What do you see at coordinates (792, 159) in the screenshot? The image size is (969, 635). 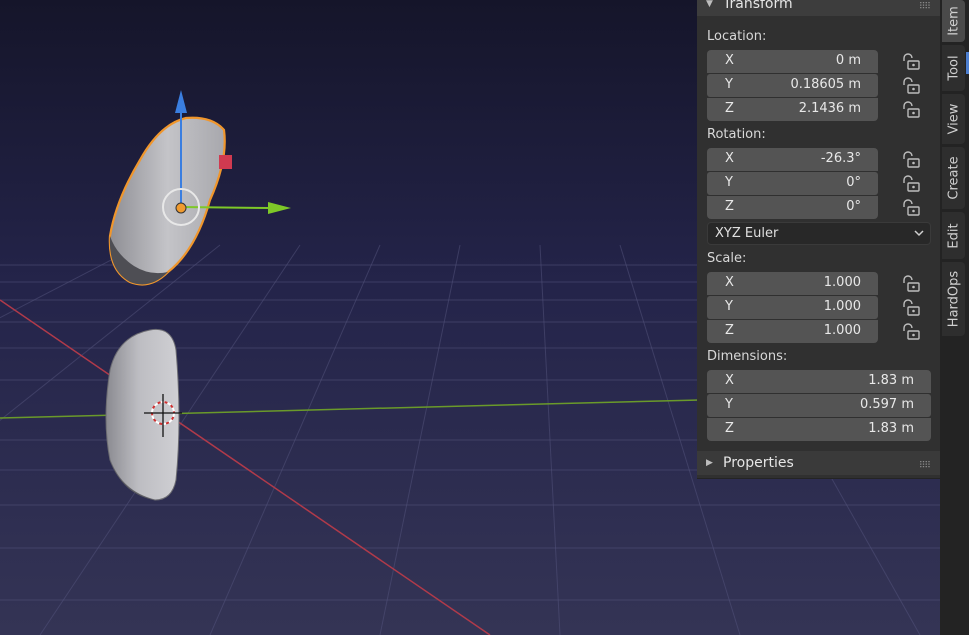 I see `rotation-x-field: X -26.3°` at bounding box center [792, 159].